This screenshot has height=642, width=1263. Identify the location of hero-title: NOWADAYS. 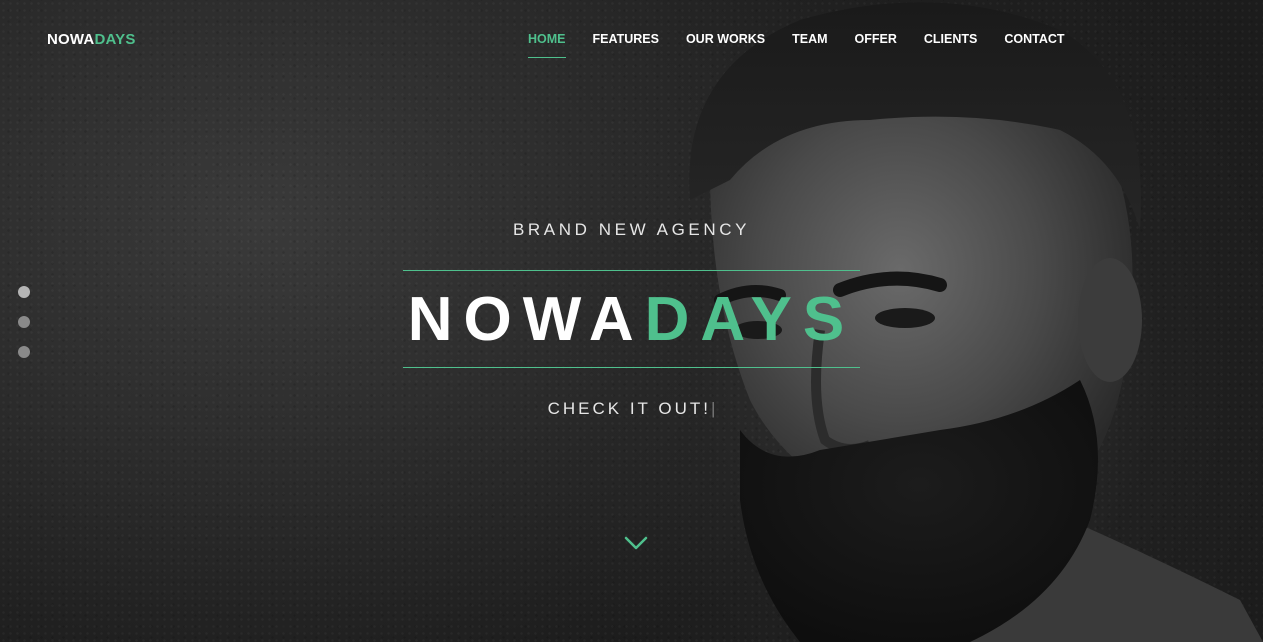
(631, 320).